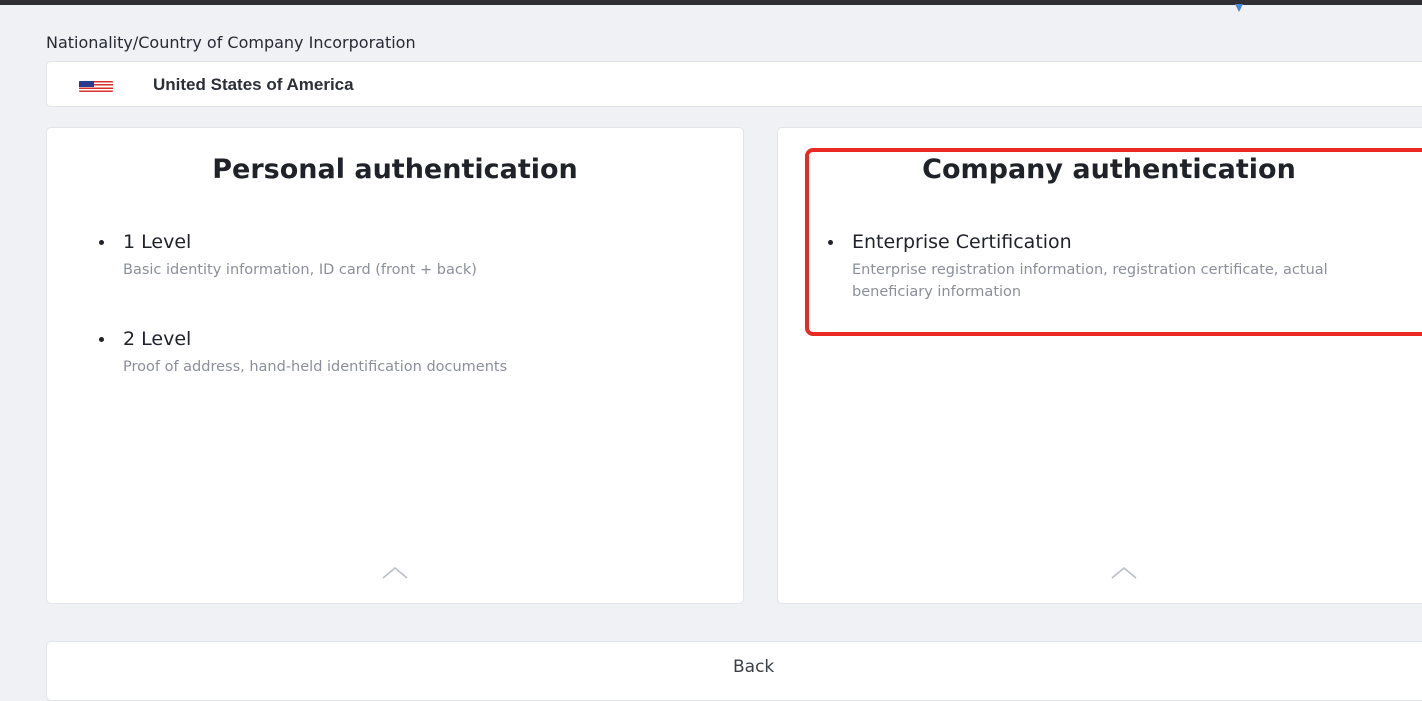  What do you see at coordinates (1109, 169) in the screenshot?
I see `company-authentication-title: Company authentication` at bounding box center [1109, 169].